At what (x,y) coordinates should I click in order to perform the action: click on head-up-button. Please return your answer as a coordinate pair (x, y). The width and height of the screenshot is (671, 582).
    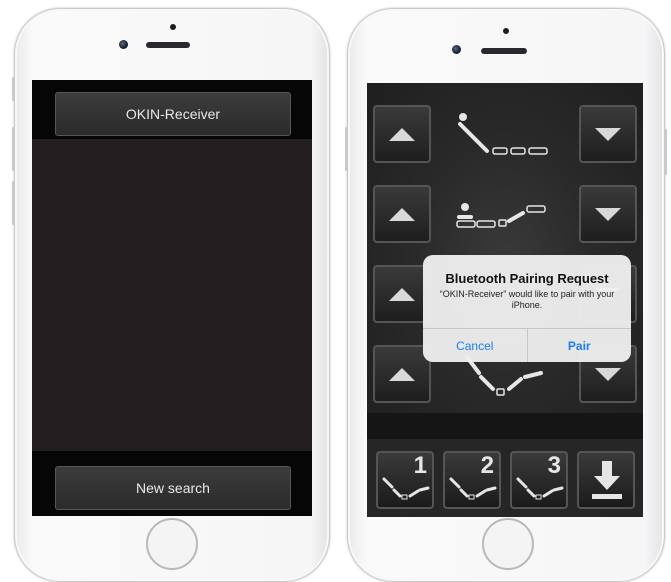
    Looking at the image, I should click on (402, 134).